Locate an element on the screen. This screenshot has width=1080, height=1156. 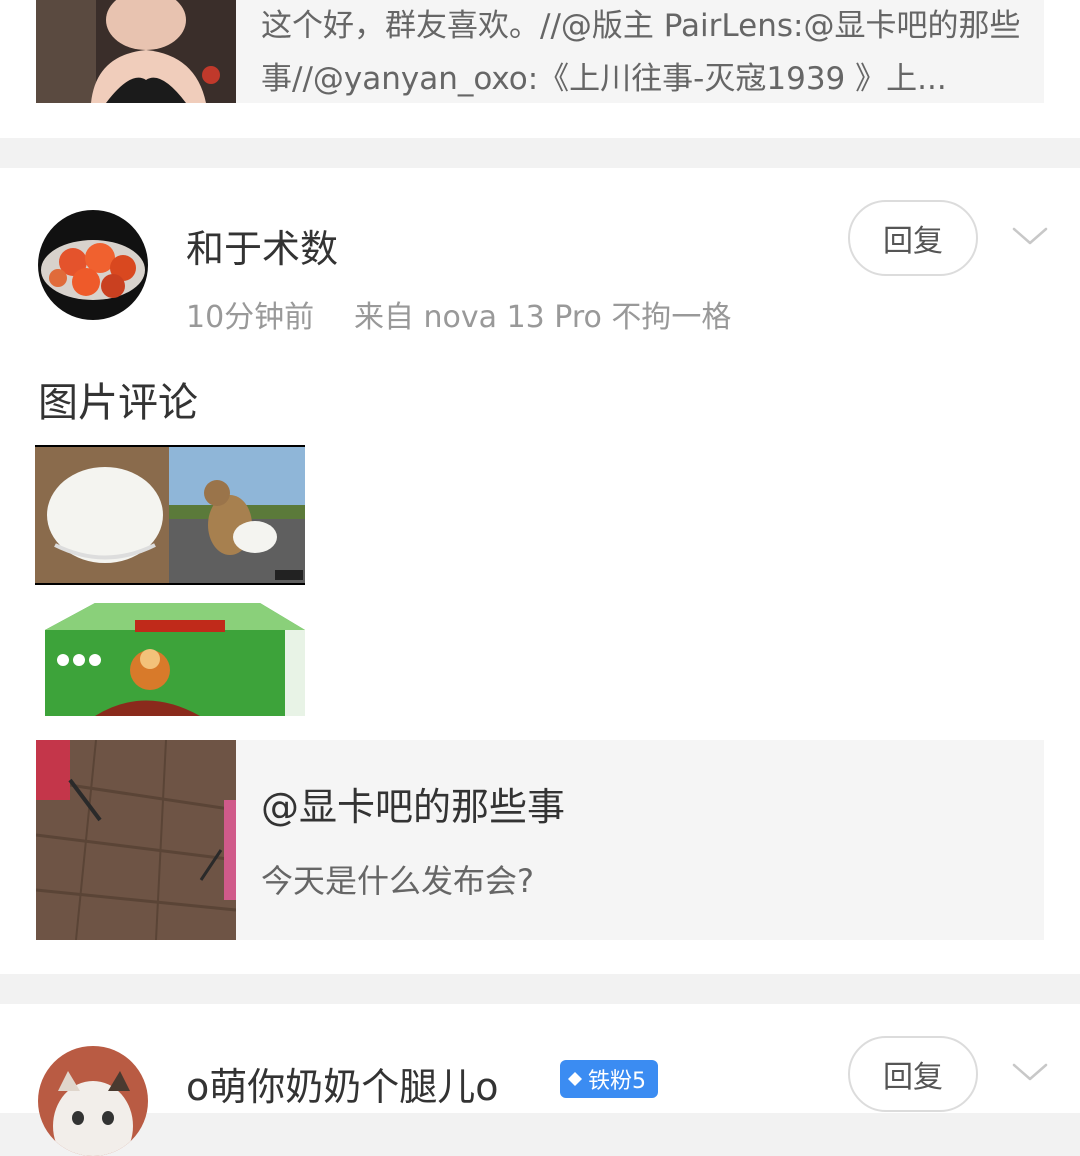
post-content: 图片评论 is located at coordinates (118, 403).